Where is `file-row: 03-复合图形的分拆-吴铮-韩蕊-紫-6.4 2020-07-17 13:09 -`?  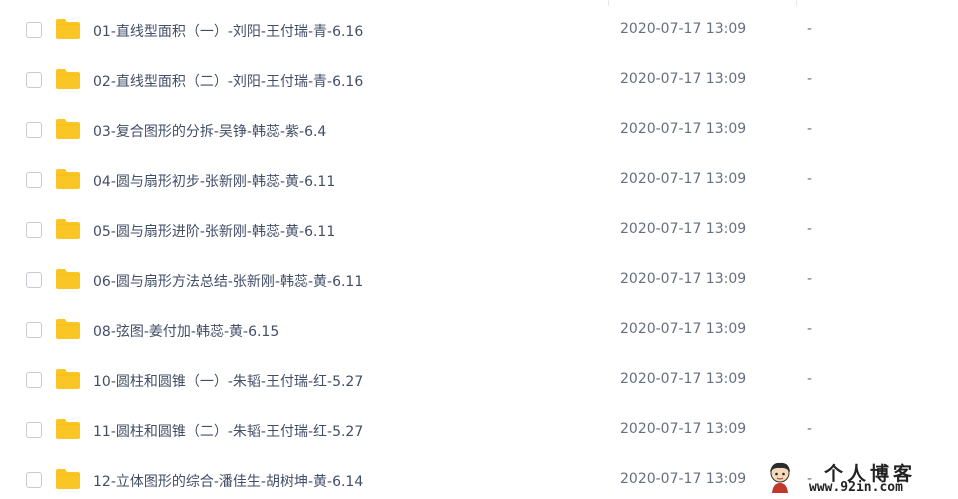 file-row: 03-复合图形的分拆-吴铮-韩蕊-紫-6.4 2020-07-17 13:09 - is located at coordinates (479, 130).